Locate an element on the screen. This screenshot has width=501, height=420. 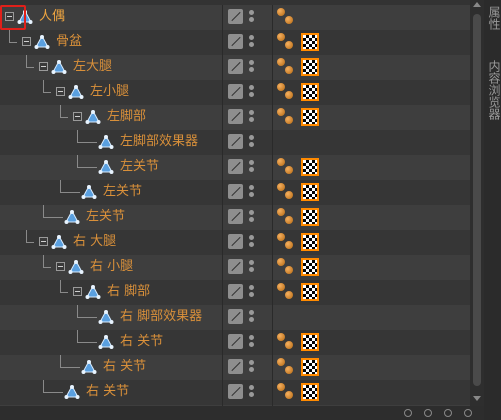
object-name: 人偶 is located at coordinates (52, 17).